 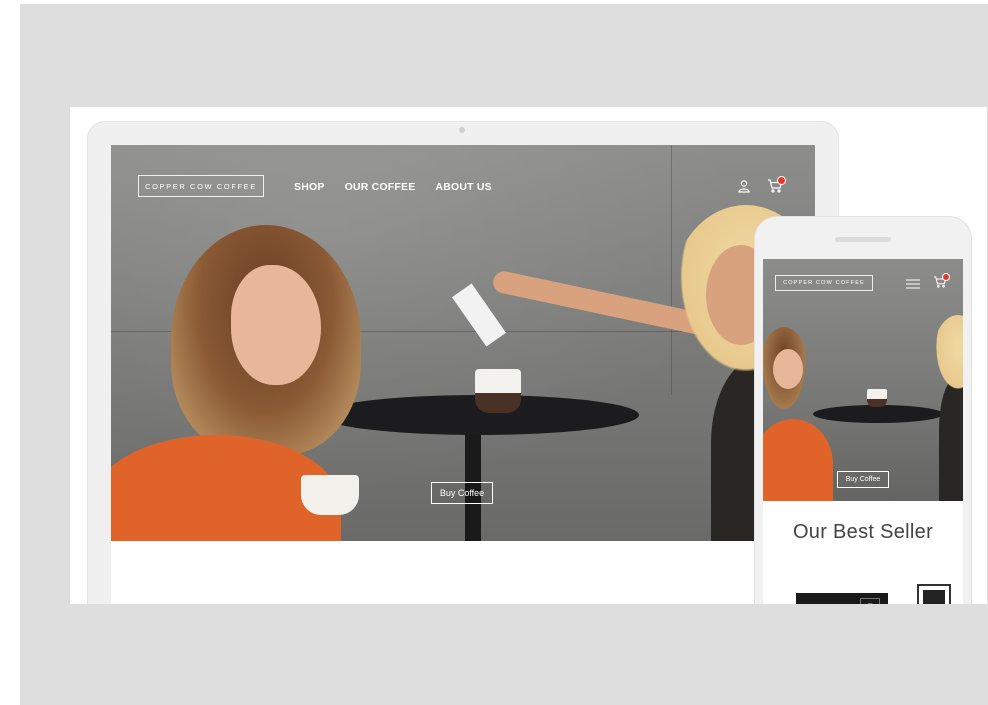 What do you see at coordinates (863, 479) in the screenshot?
I see `mobile-buy-coffee-button: Buy Coffee` at bounding box center [863, 479].